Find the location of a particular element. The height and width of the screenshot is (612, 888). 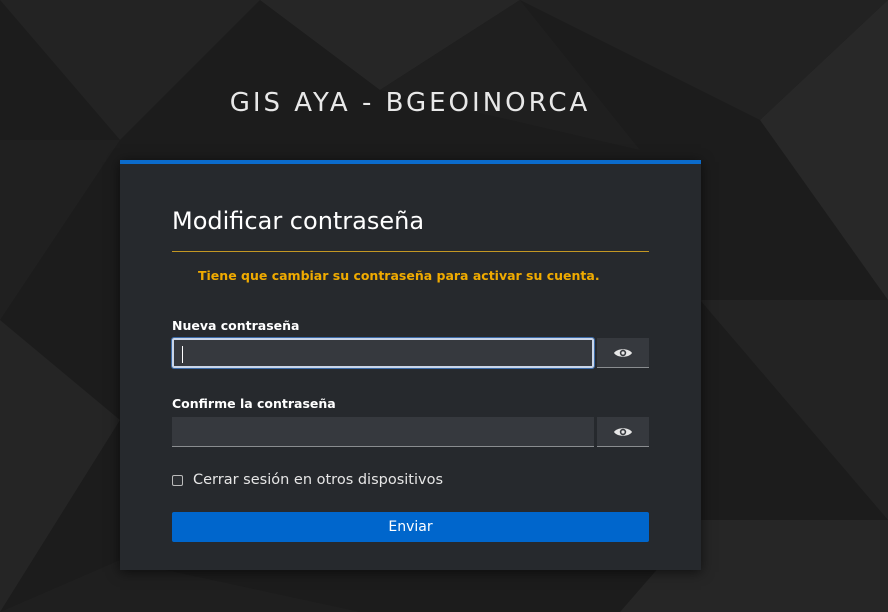

show-new-password-button is located at coordinates (623, 353).